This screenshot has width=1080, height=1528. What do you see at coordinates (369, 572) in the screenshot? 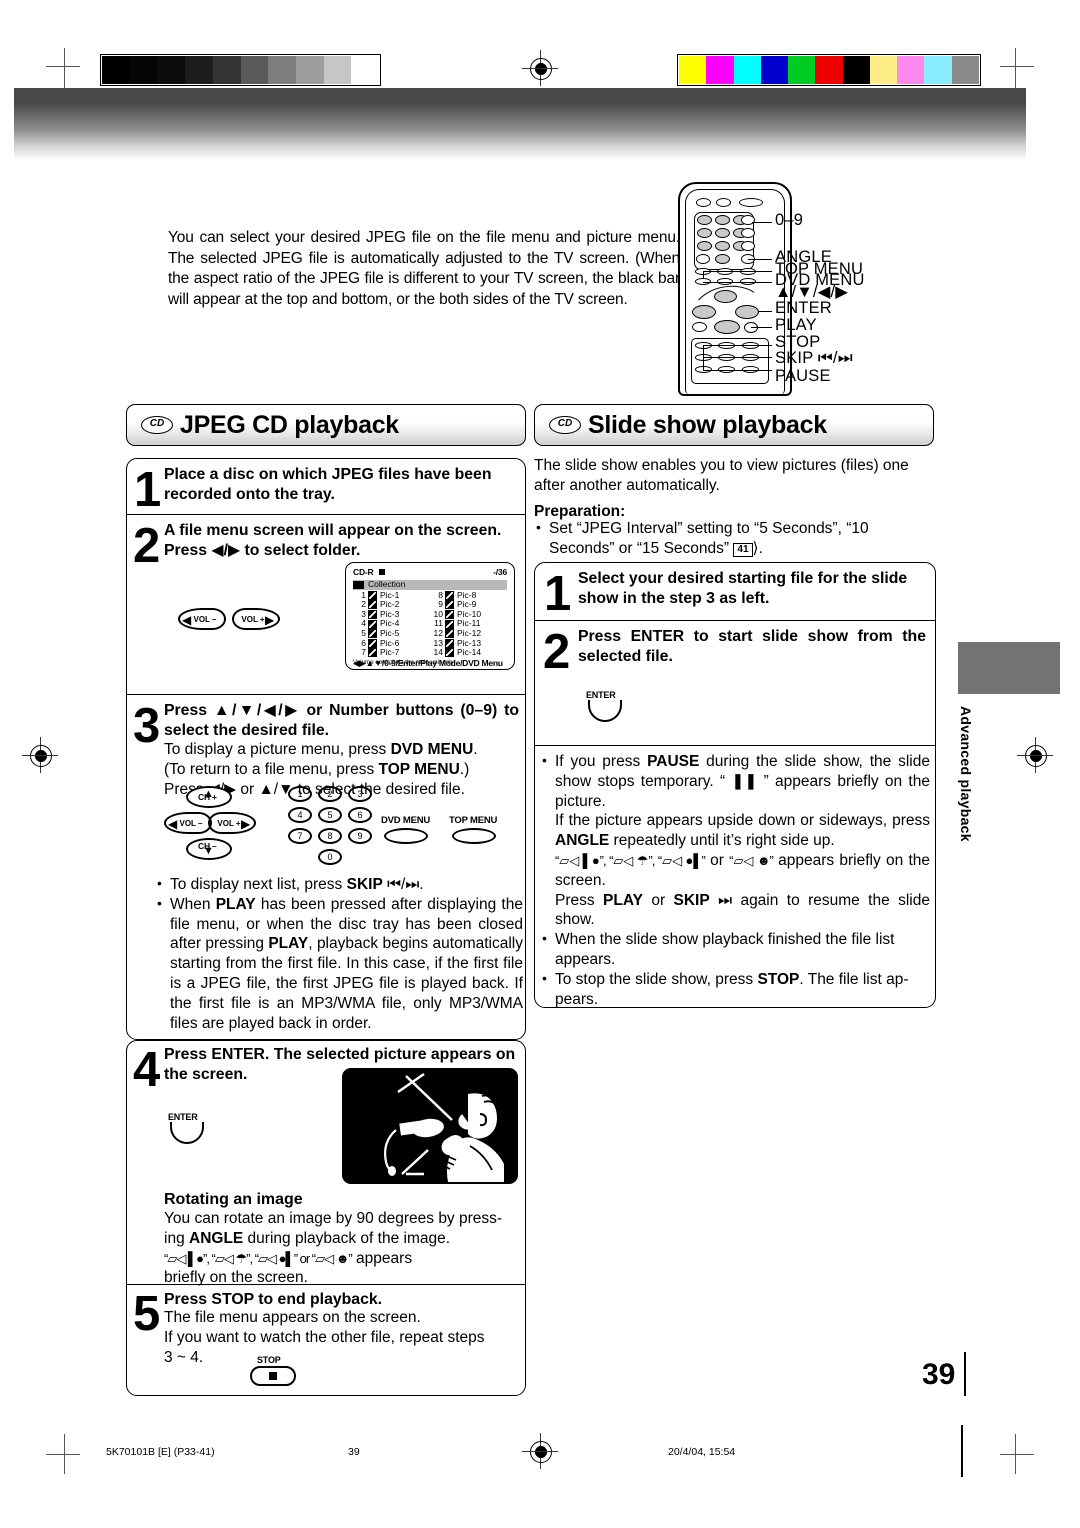
I see `osd-disc-type: CD-R` at bounding box center [369, 572].